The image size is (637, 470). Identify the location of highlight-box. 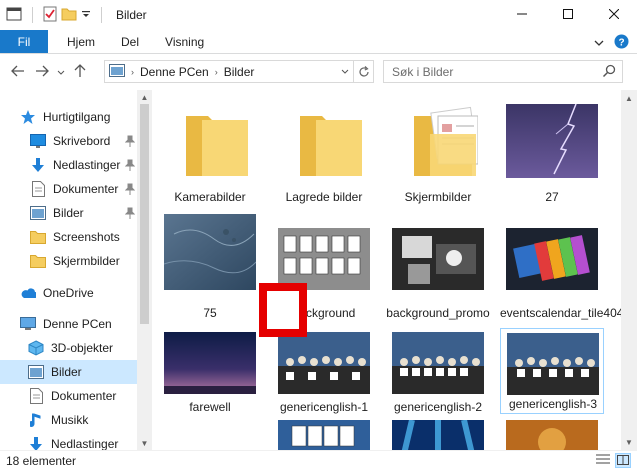
(283, 310).